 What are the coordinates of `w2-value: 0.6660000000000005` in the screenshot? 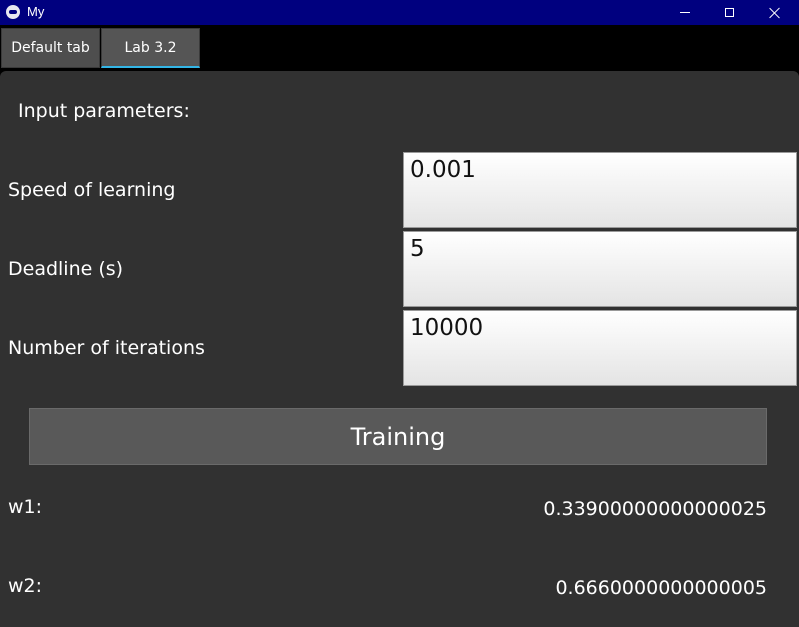 It's located at (661, 588).